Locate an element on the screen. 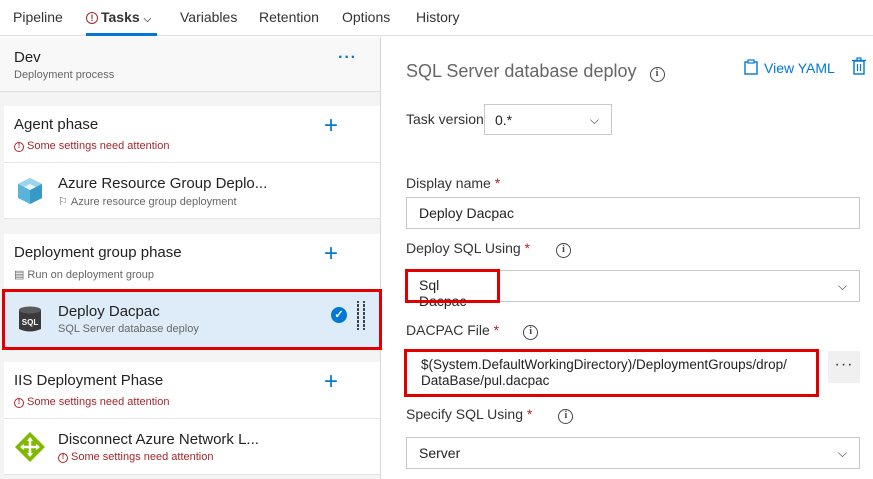  specify-sql-using-label-text: Specify SQL Using is located at coordinates (464, 414).